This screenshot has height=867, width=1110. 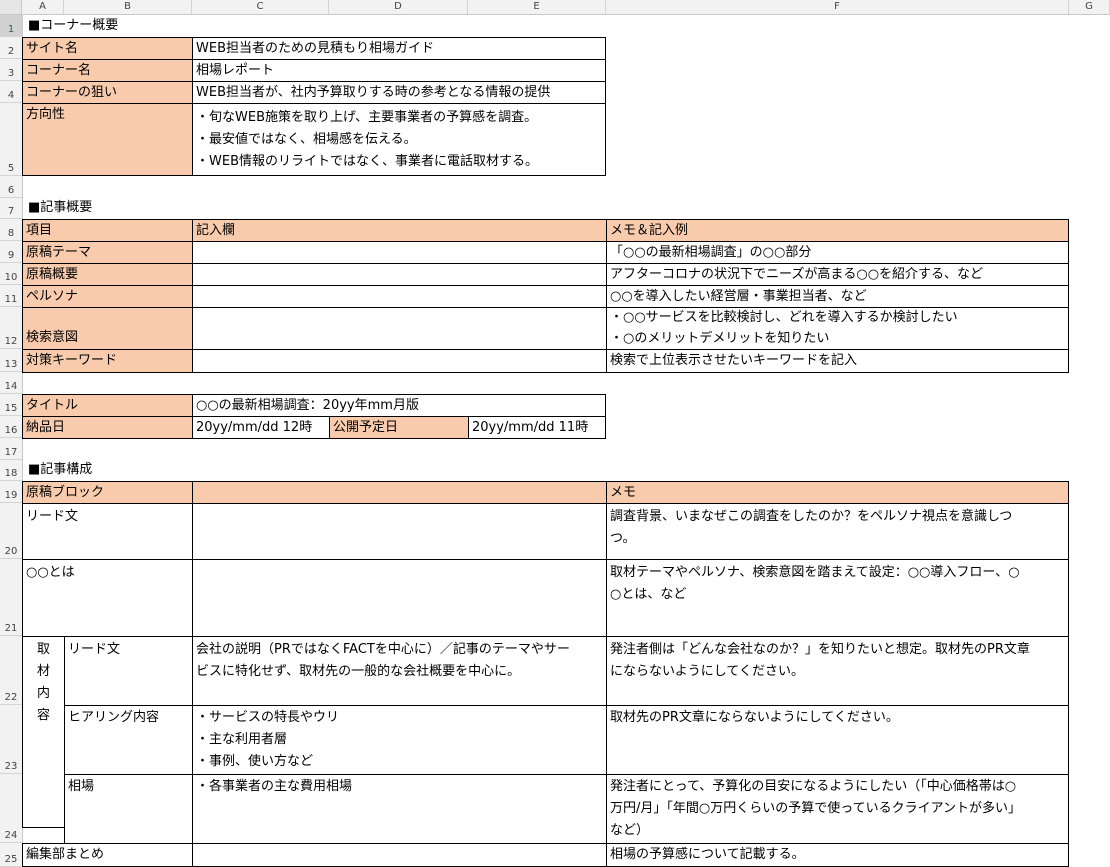 What do you see at coordinates (107, 230) in the screenshot?
I see `item-header: 項目` at bounding box center [107, 230].